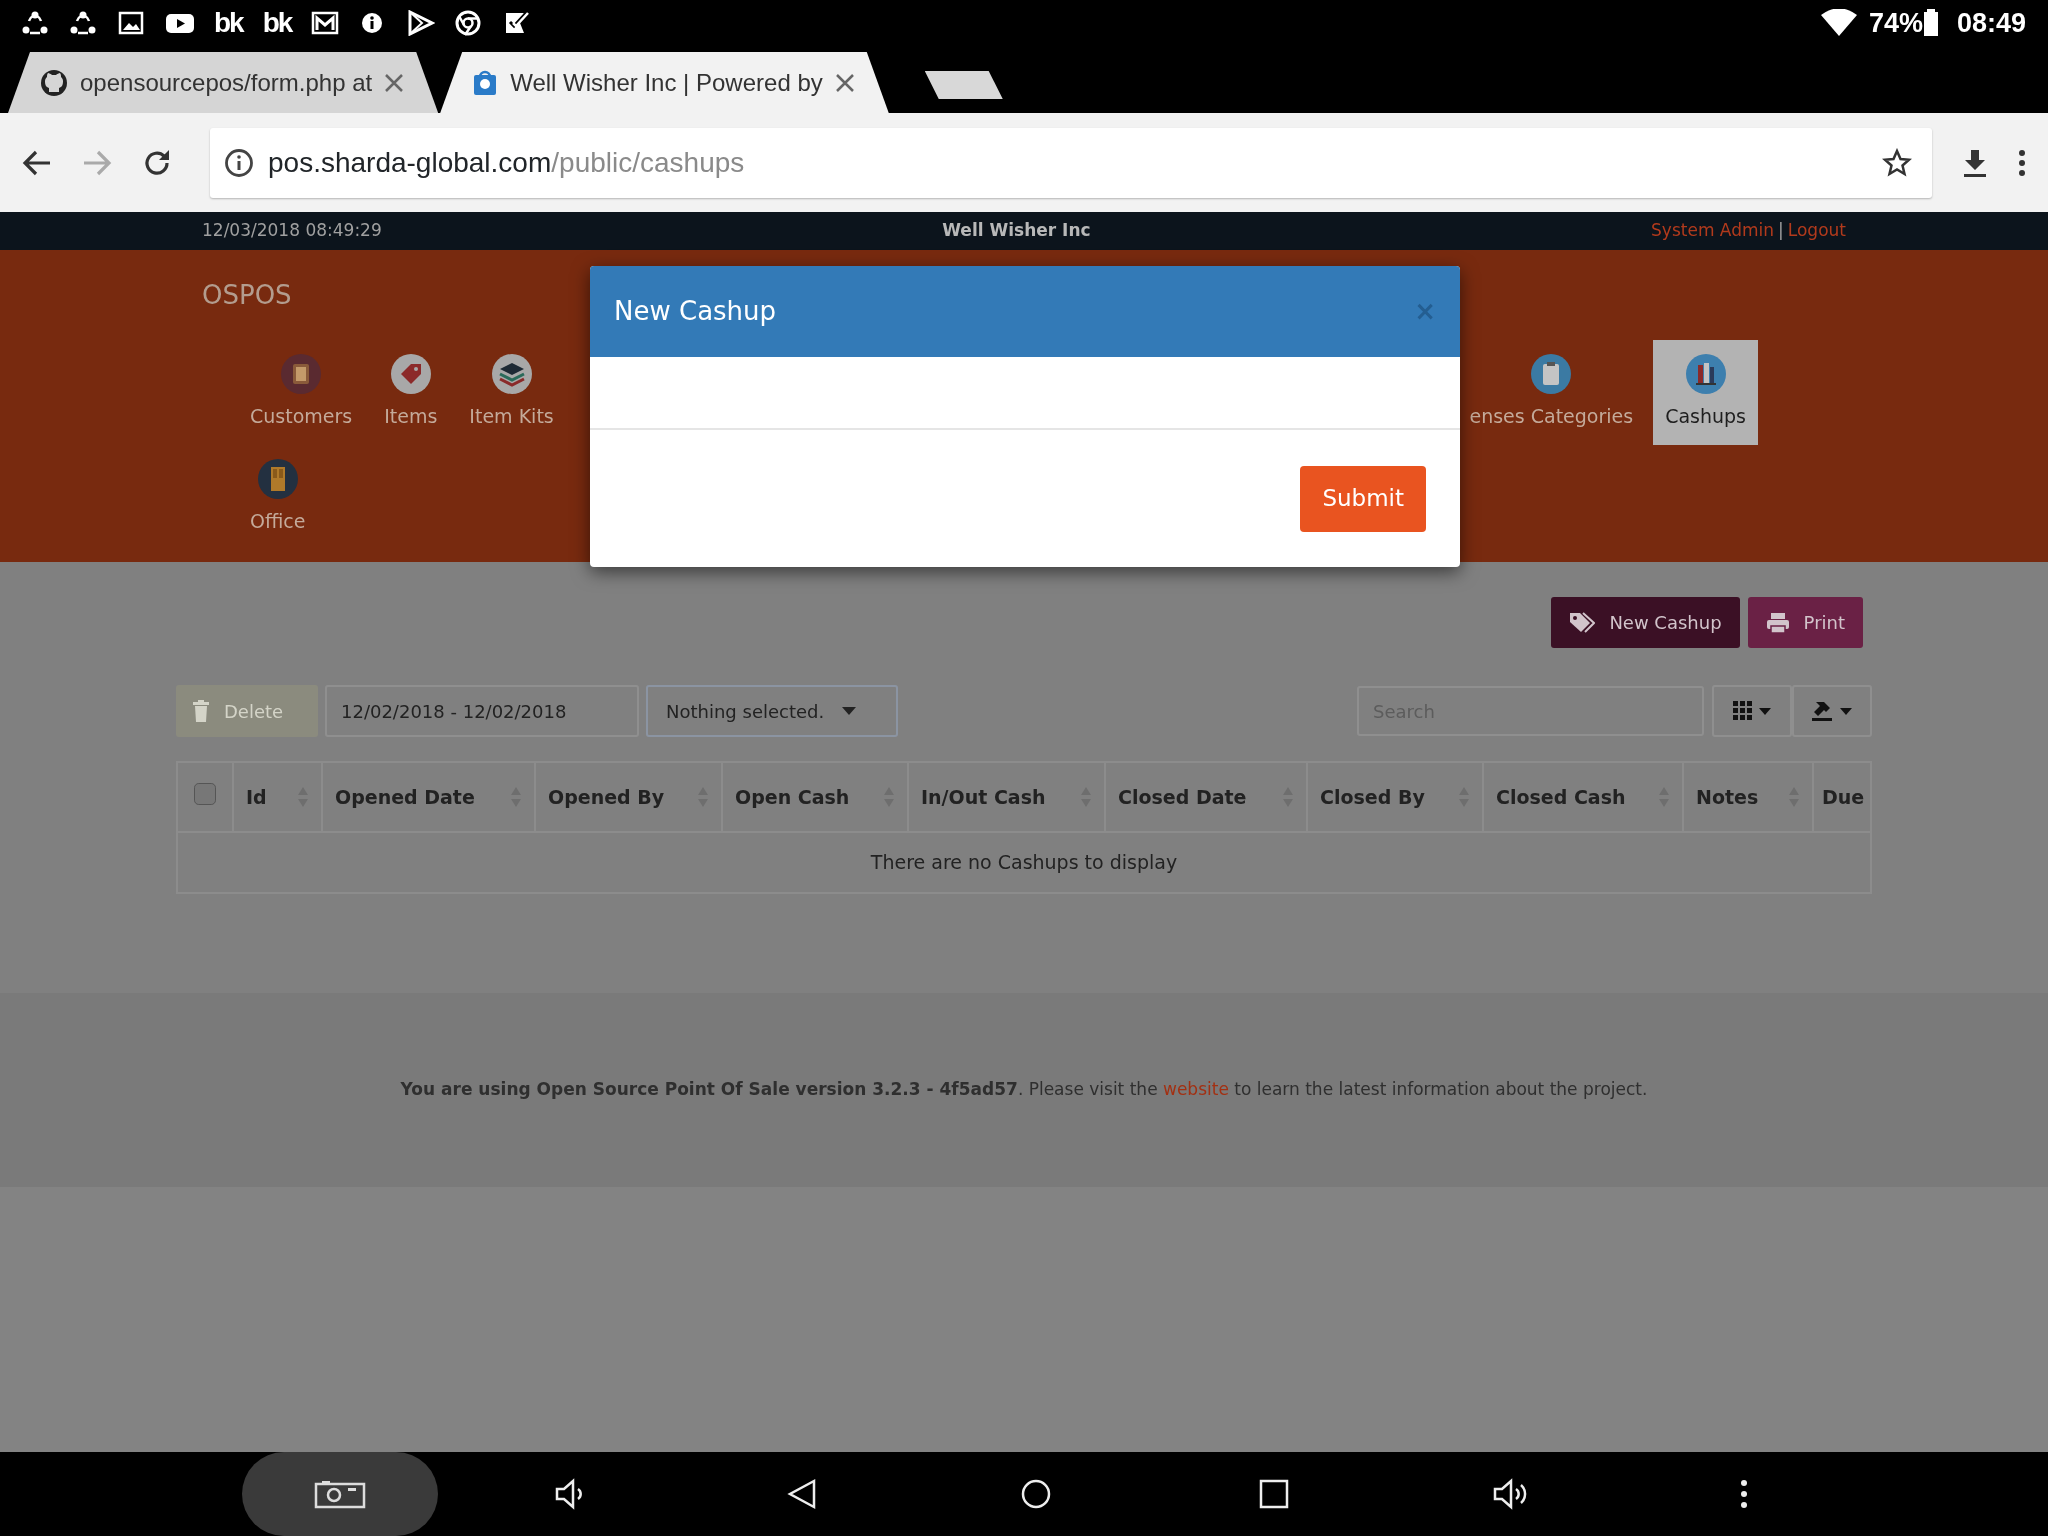 The height and width of the screenshot is (1536, 2048). What do you see at coordinates (517, 23) in the screenshot?
I see `check-icon` at bounding box center [517, 23].